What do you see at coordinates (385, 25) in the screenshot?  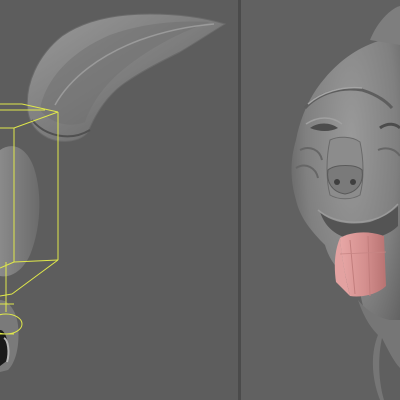 I see `ear-base` at bounding box center [385, 25].